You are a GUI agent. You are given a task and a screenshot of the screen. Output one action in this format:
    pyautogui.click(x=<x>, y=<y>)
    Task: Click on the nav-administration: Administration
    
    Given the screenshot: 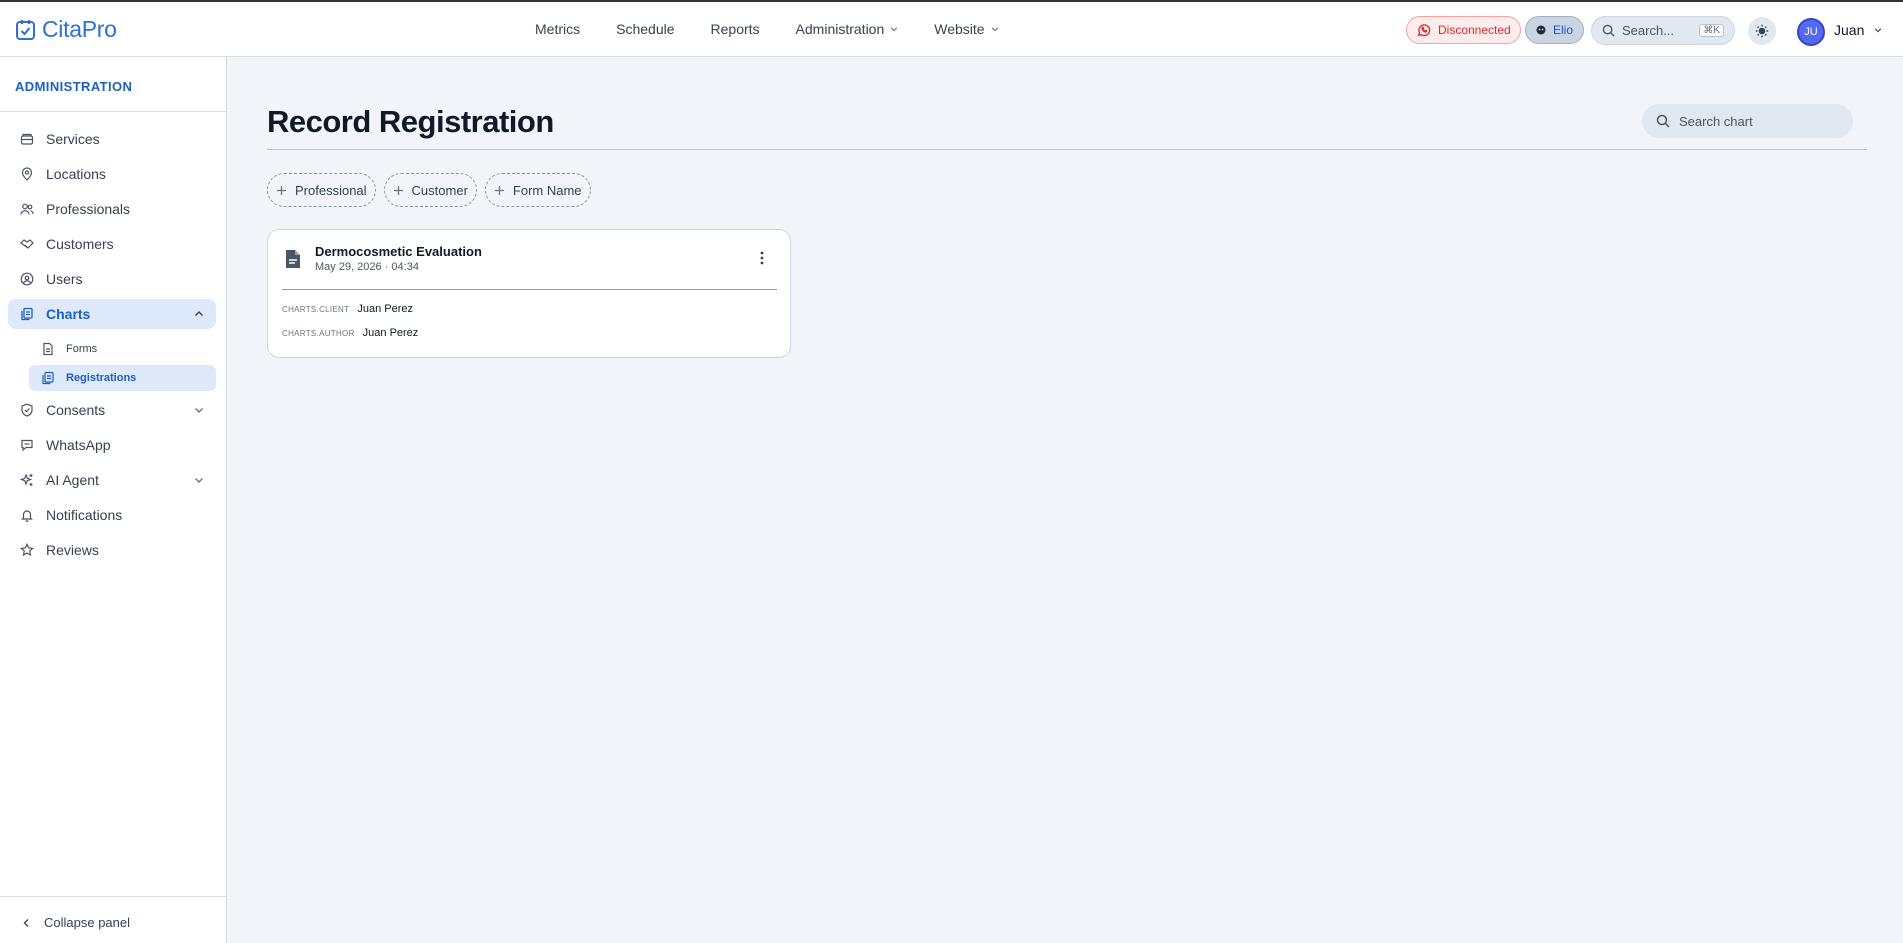 What is the action you would take?
    pyautogui.click(x=847, y=29)
    